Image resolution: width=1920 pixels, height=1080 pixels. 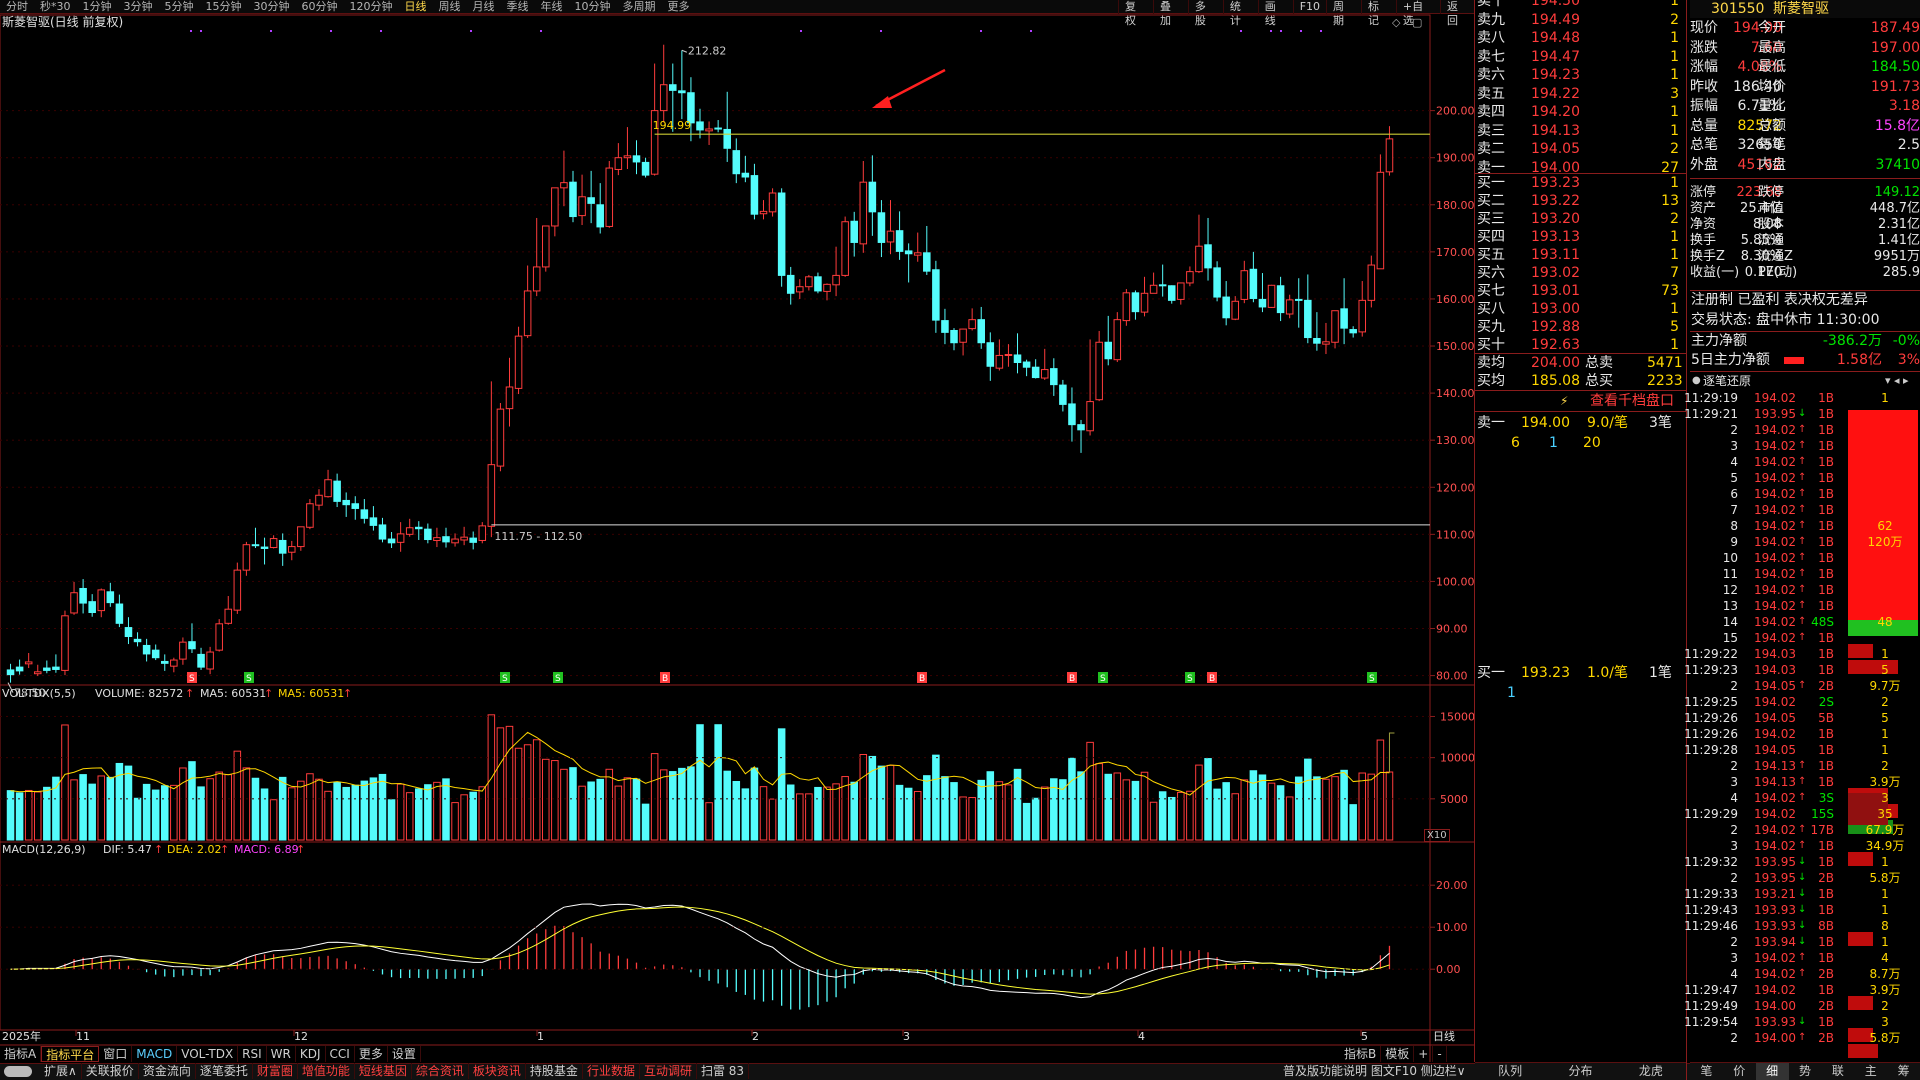 What do you see at coordinates (1455, 393) in the screenshot?
I see `ytick-label-6: 140.00` at bounding box center [1455, 393].